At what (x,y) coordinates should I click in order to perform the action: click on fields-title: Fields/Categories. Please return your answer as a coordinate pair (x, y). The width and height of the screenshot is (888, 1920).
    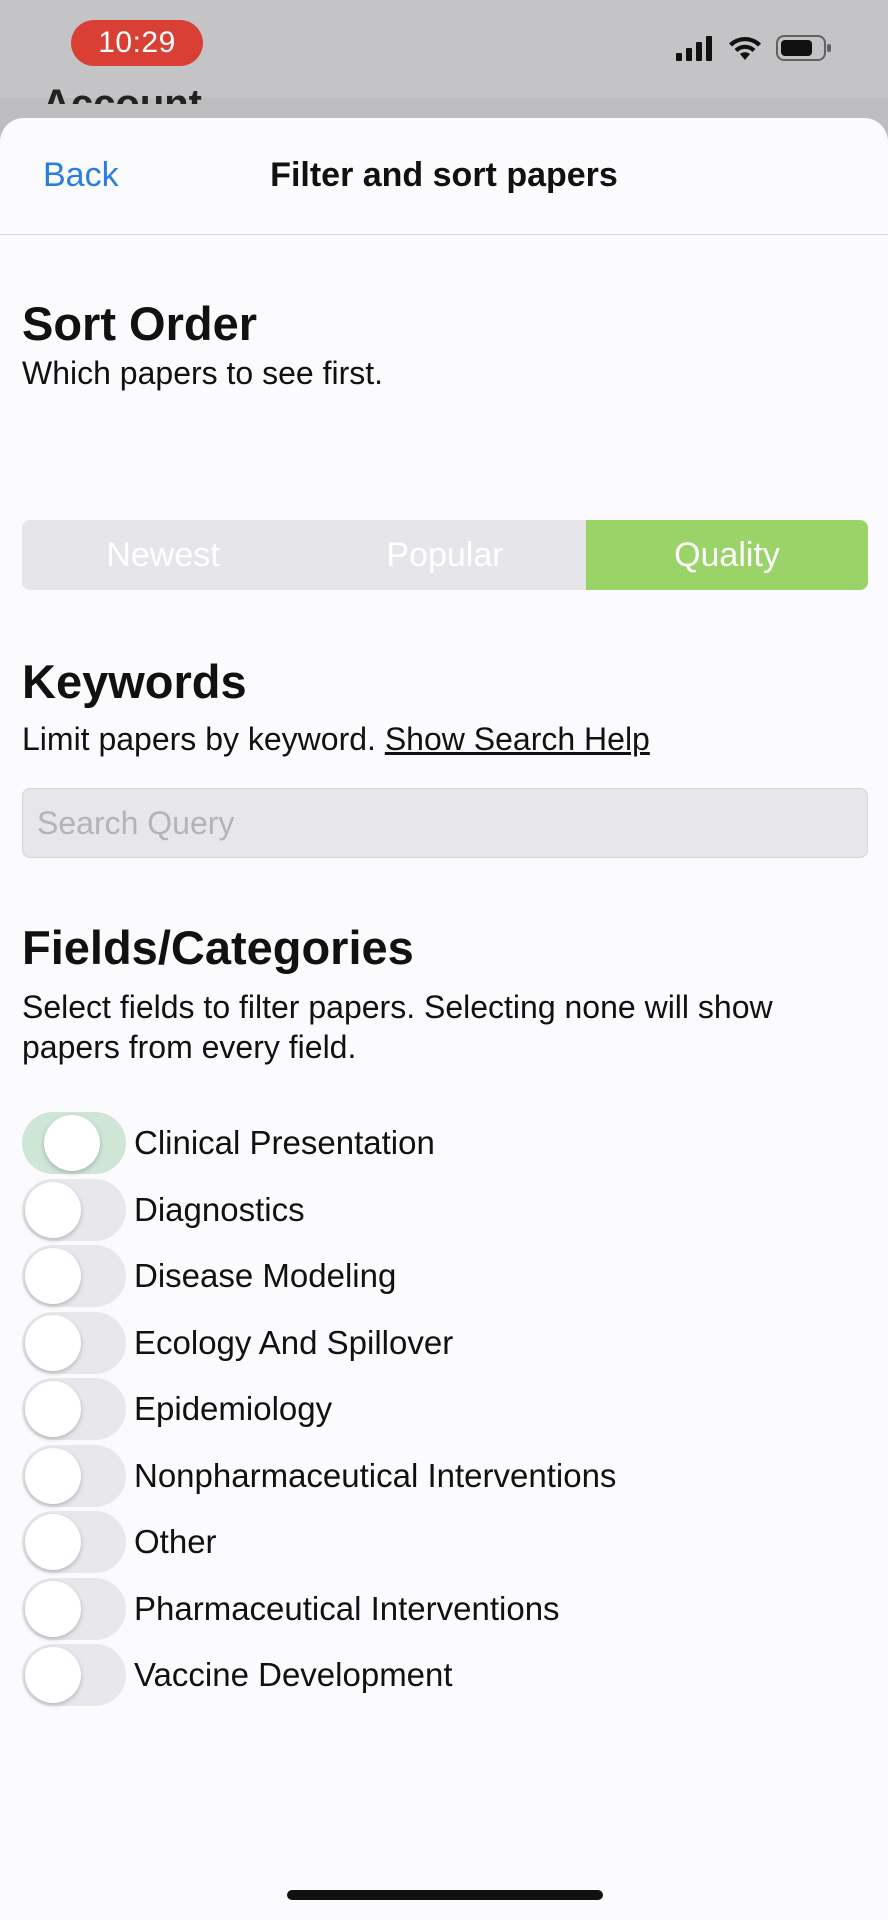
    Looking at the image, I should click on (218, 947).